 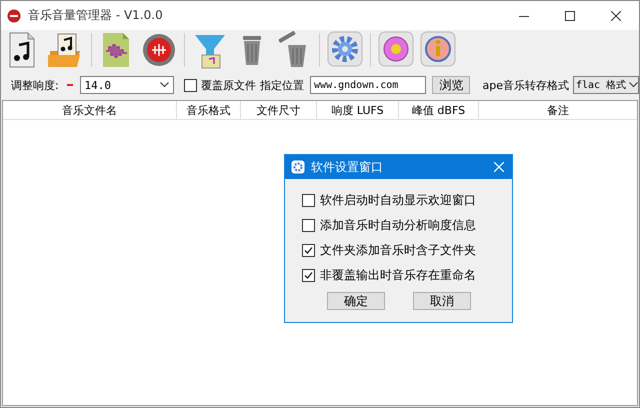 What do you see at coordinates (228, 85) in the screenshot?
I see `checkbox-label: 覆盖原文件` at bounding box center [228, 85].